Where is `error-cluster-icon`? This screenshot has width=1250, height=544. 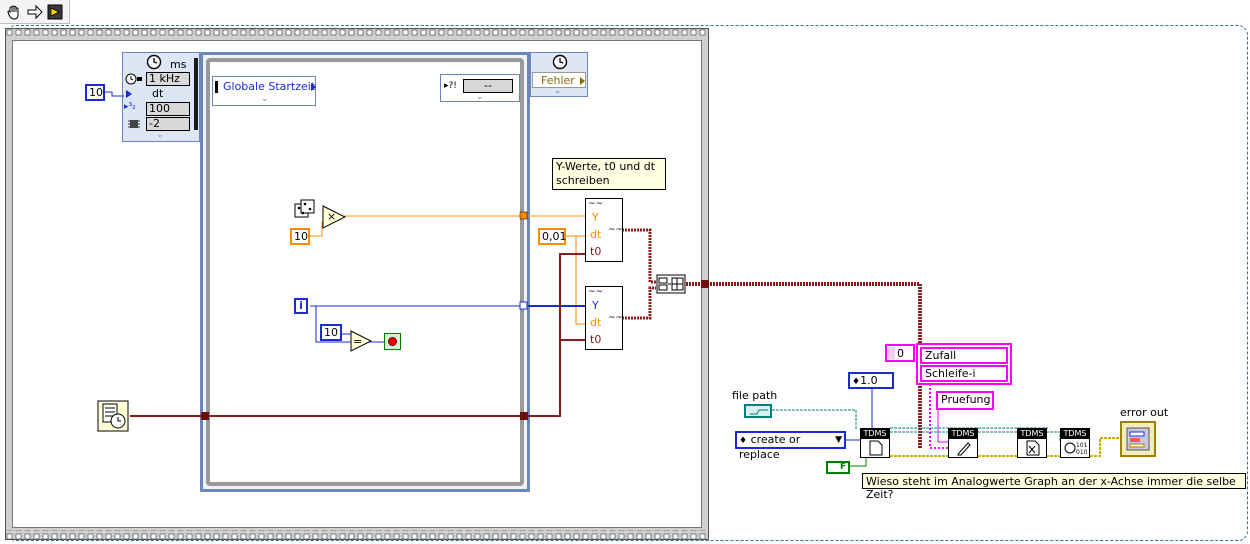 error-cluster-icon is located at coordinates (1138, 439).